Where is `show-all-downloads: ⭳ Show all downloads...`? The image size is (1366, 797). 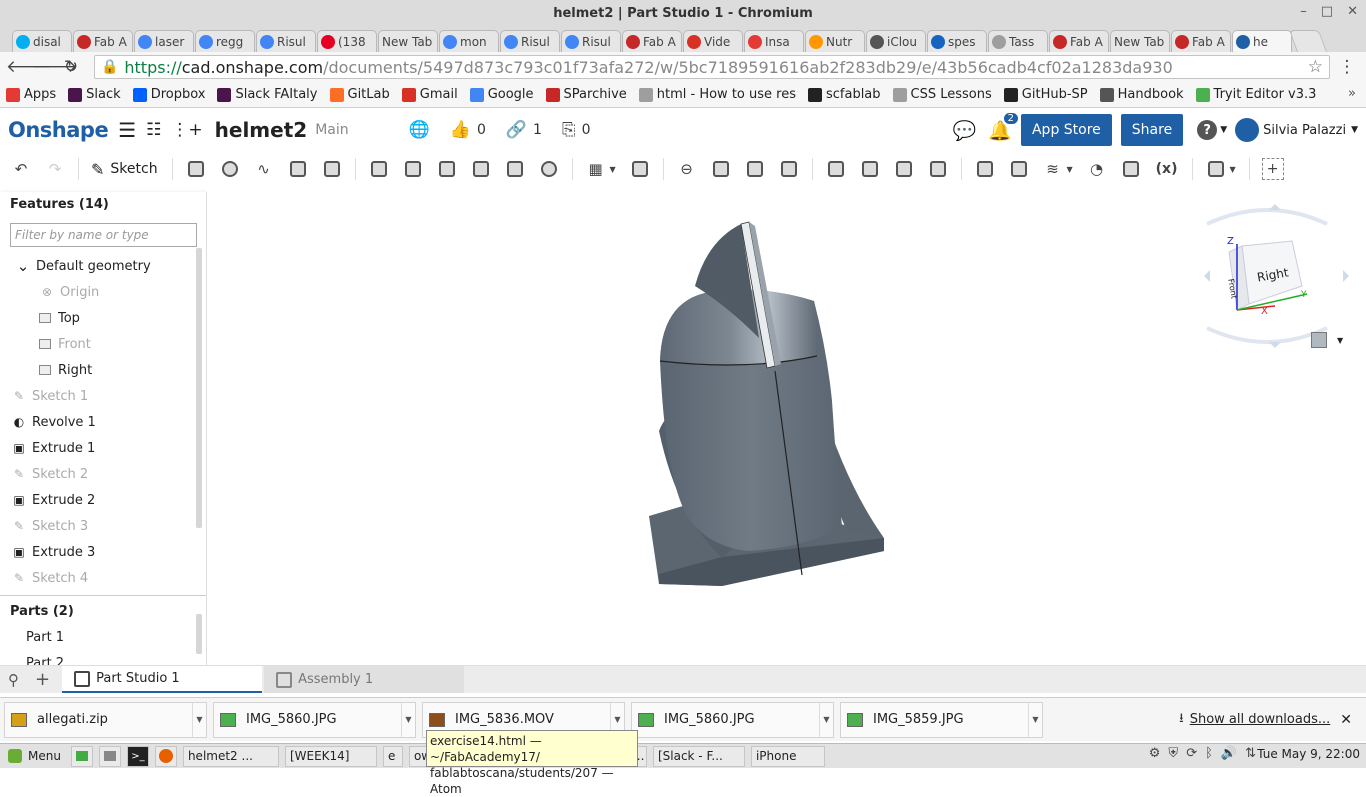 show-all-downloads: ⭳ Show all downloads... is located at coordinates (1254, 720).